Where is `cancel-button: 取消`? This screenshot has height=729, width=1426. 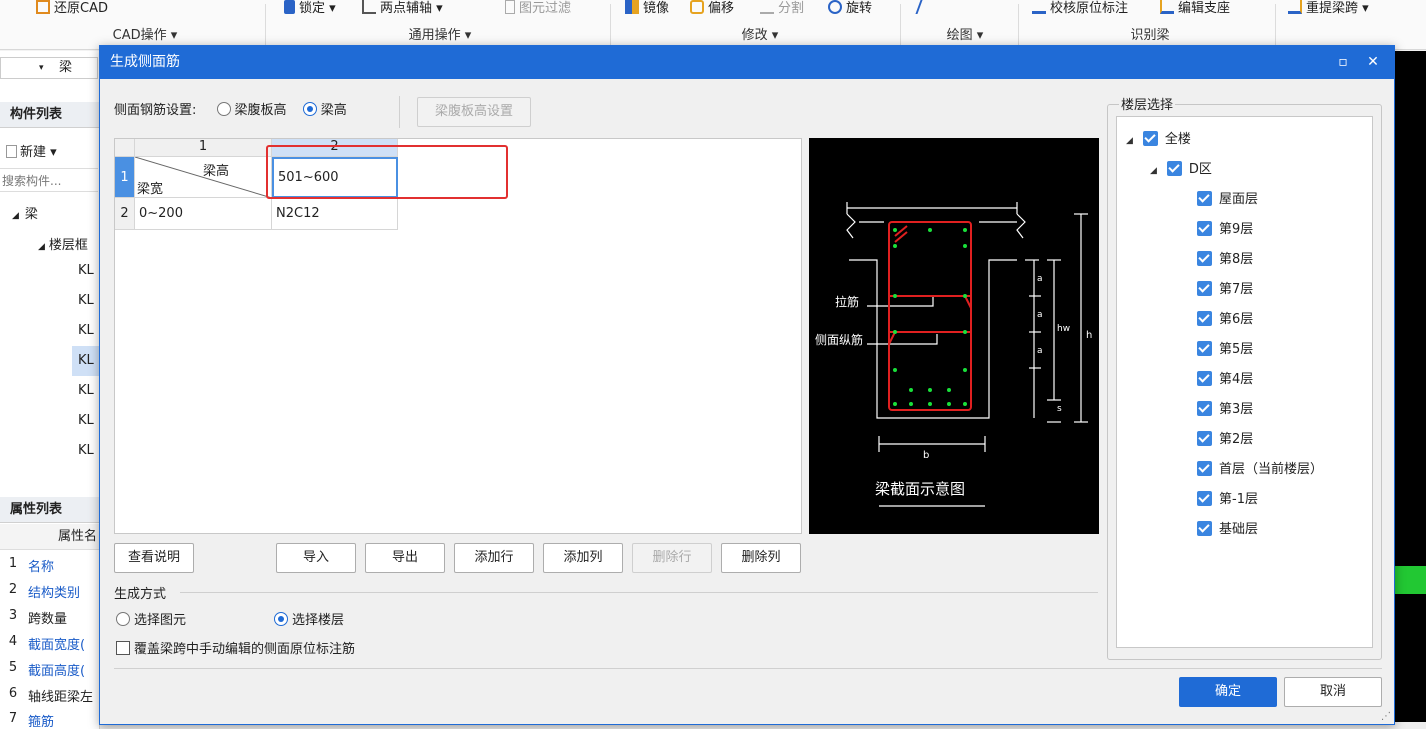
cancel-button: 取消 is located at coordinates (1333, 692).